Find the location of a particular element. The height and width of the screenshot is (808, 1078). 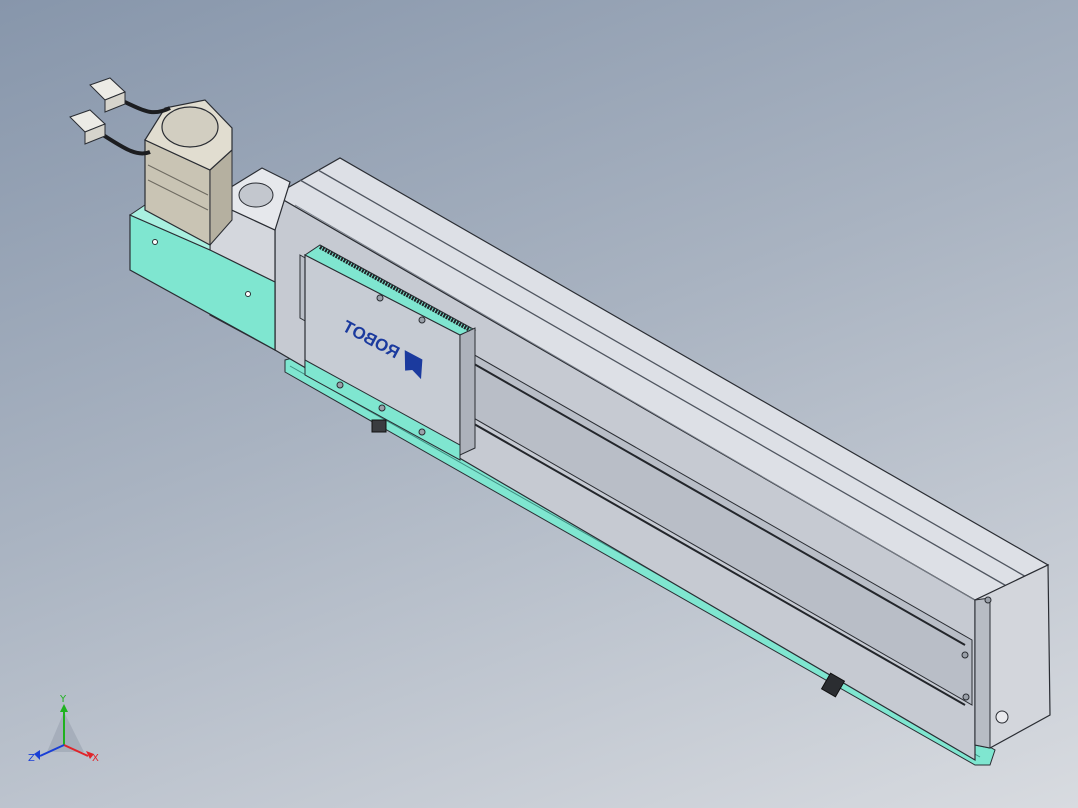

y-axis-label: Y is located at coordinates (63, 699).